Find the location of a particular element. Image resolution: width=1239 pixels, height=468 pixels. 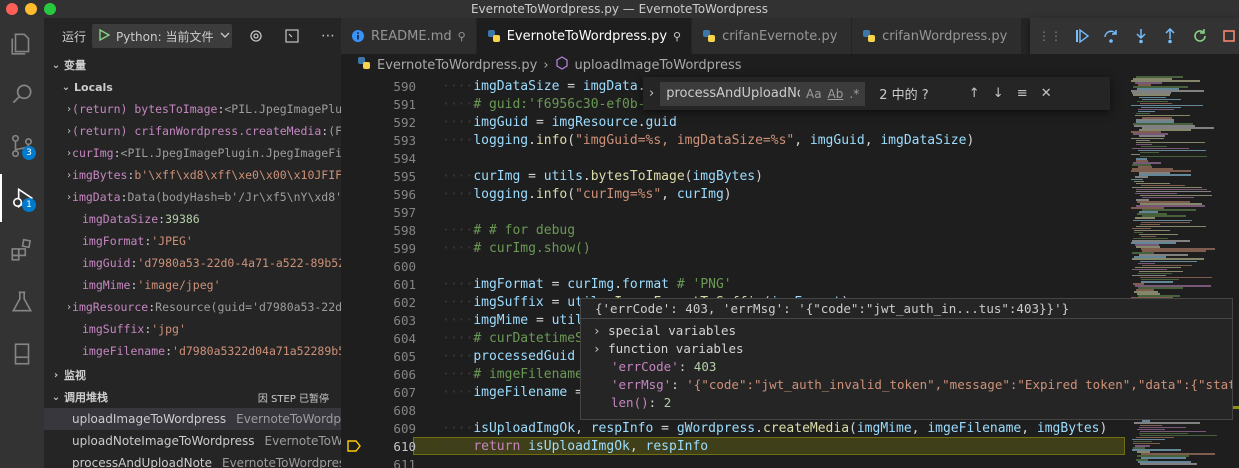

locals-scope-header: ⌄ Locals is located at coordinates (192, 87).